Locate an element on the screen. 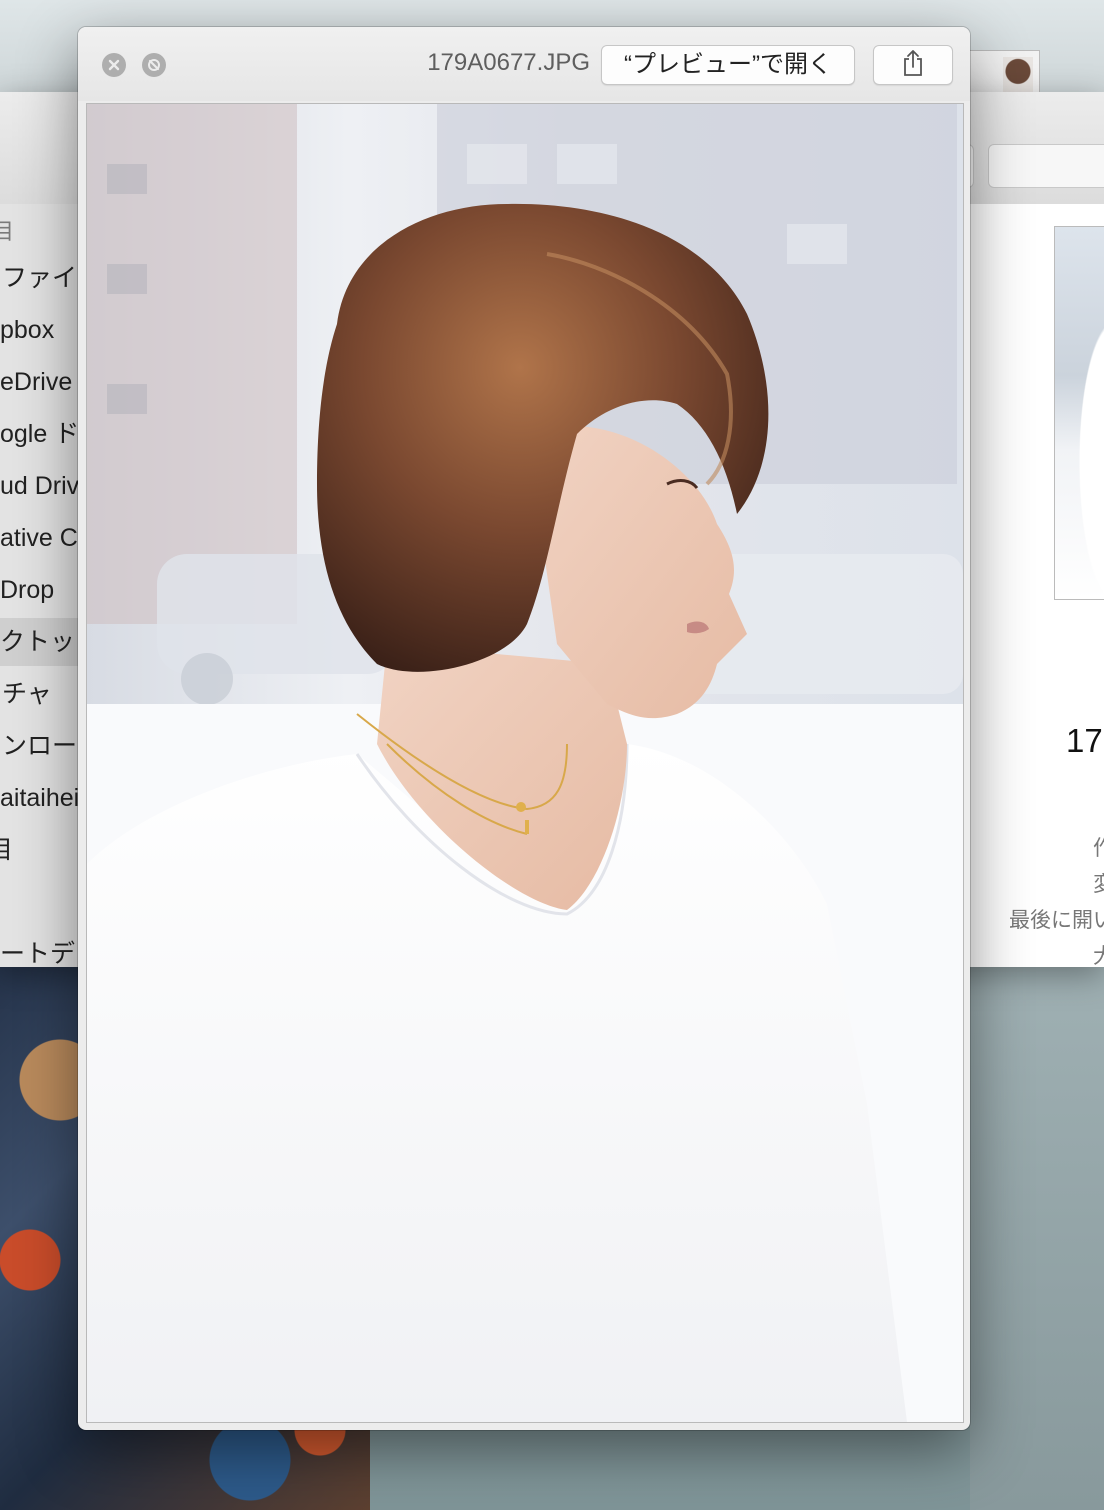  sidebar-item-google-drive: ogle ド is located at coordinates (45, 434).